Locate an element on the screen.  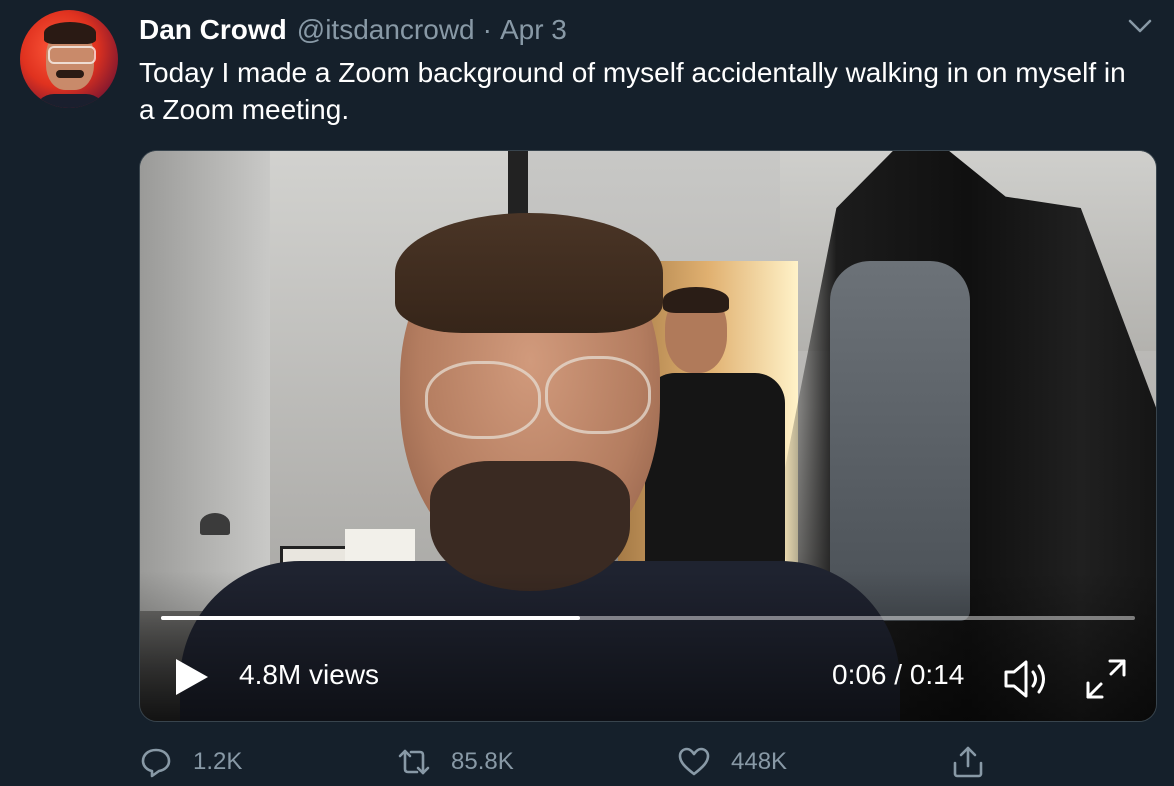
reply-icon is located at coordinates (156, 763).